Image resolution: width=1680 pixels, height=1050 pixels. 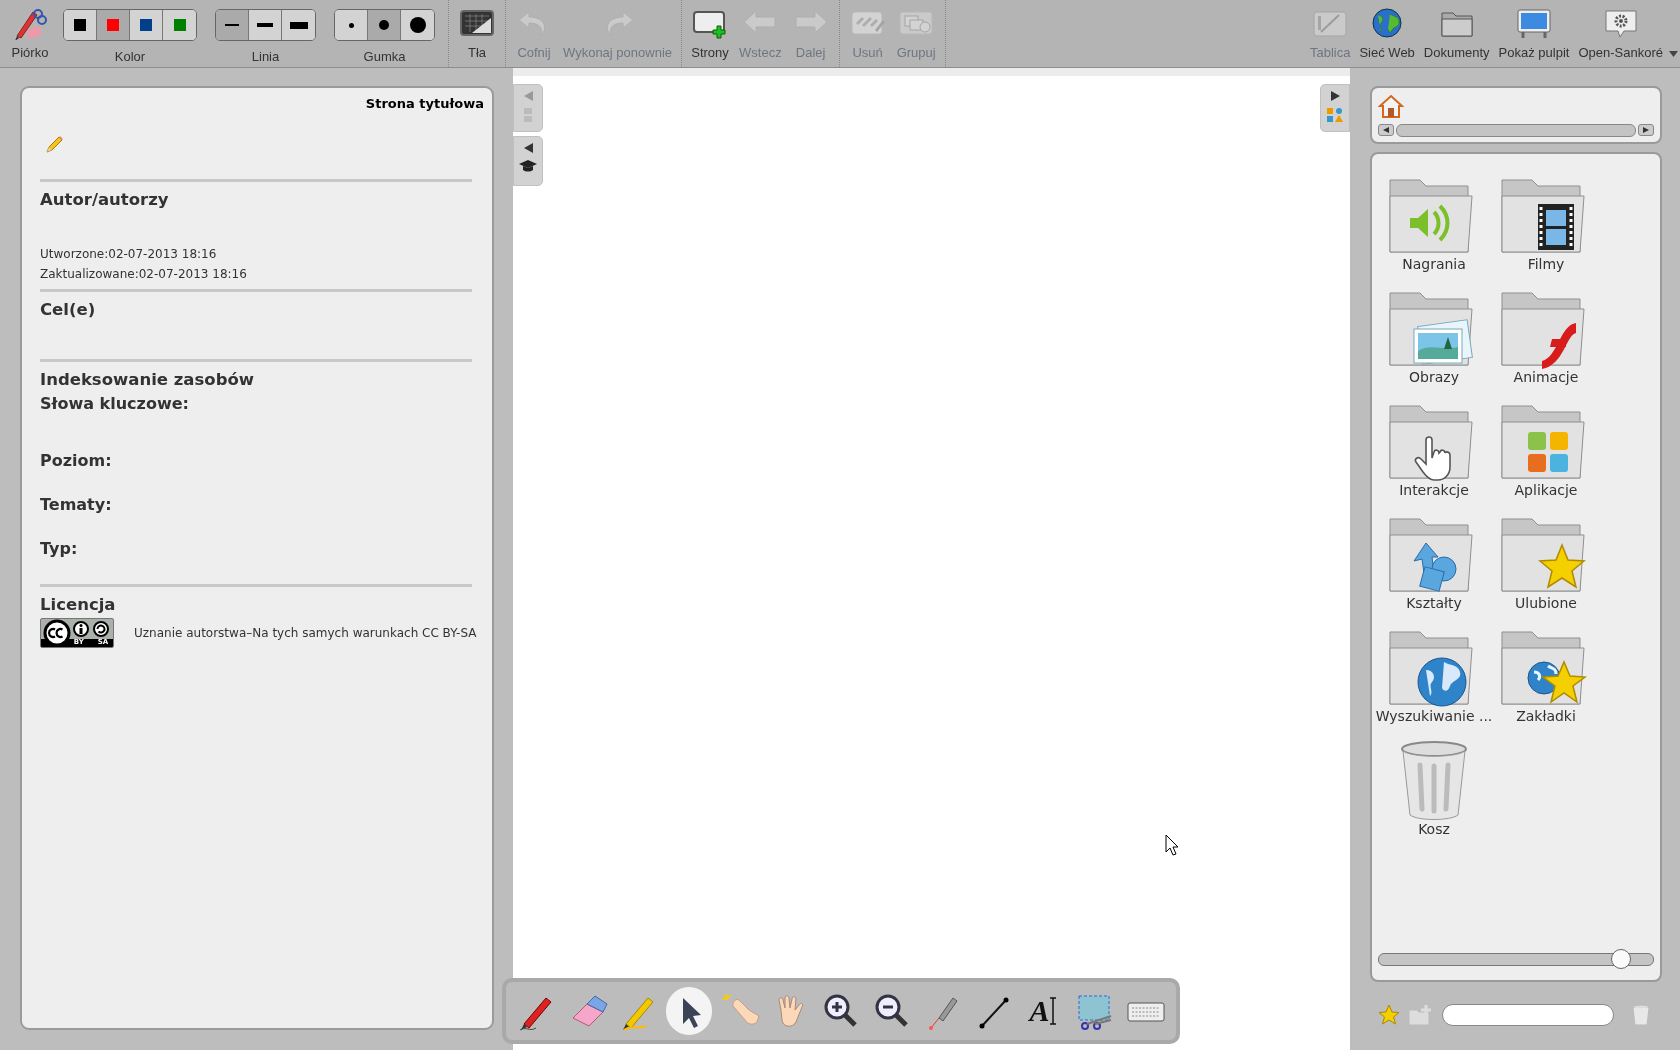 What do you see at coordinates (144, 274) in the screenshot?
I see `metadata-text: Zaktualizowane:02-07-2013 18:16` at bounding box center [144, 274].